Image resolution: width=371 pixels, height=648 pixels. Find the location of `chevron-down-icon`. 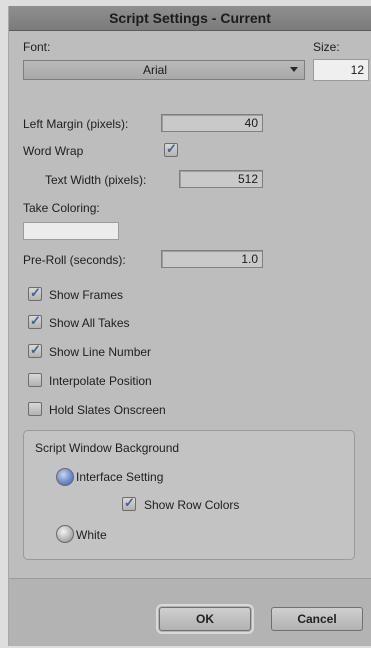

chevron-down-icon is located at coordinates (294, 69).